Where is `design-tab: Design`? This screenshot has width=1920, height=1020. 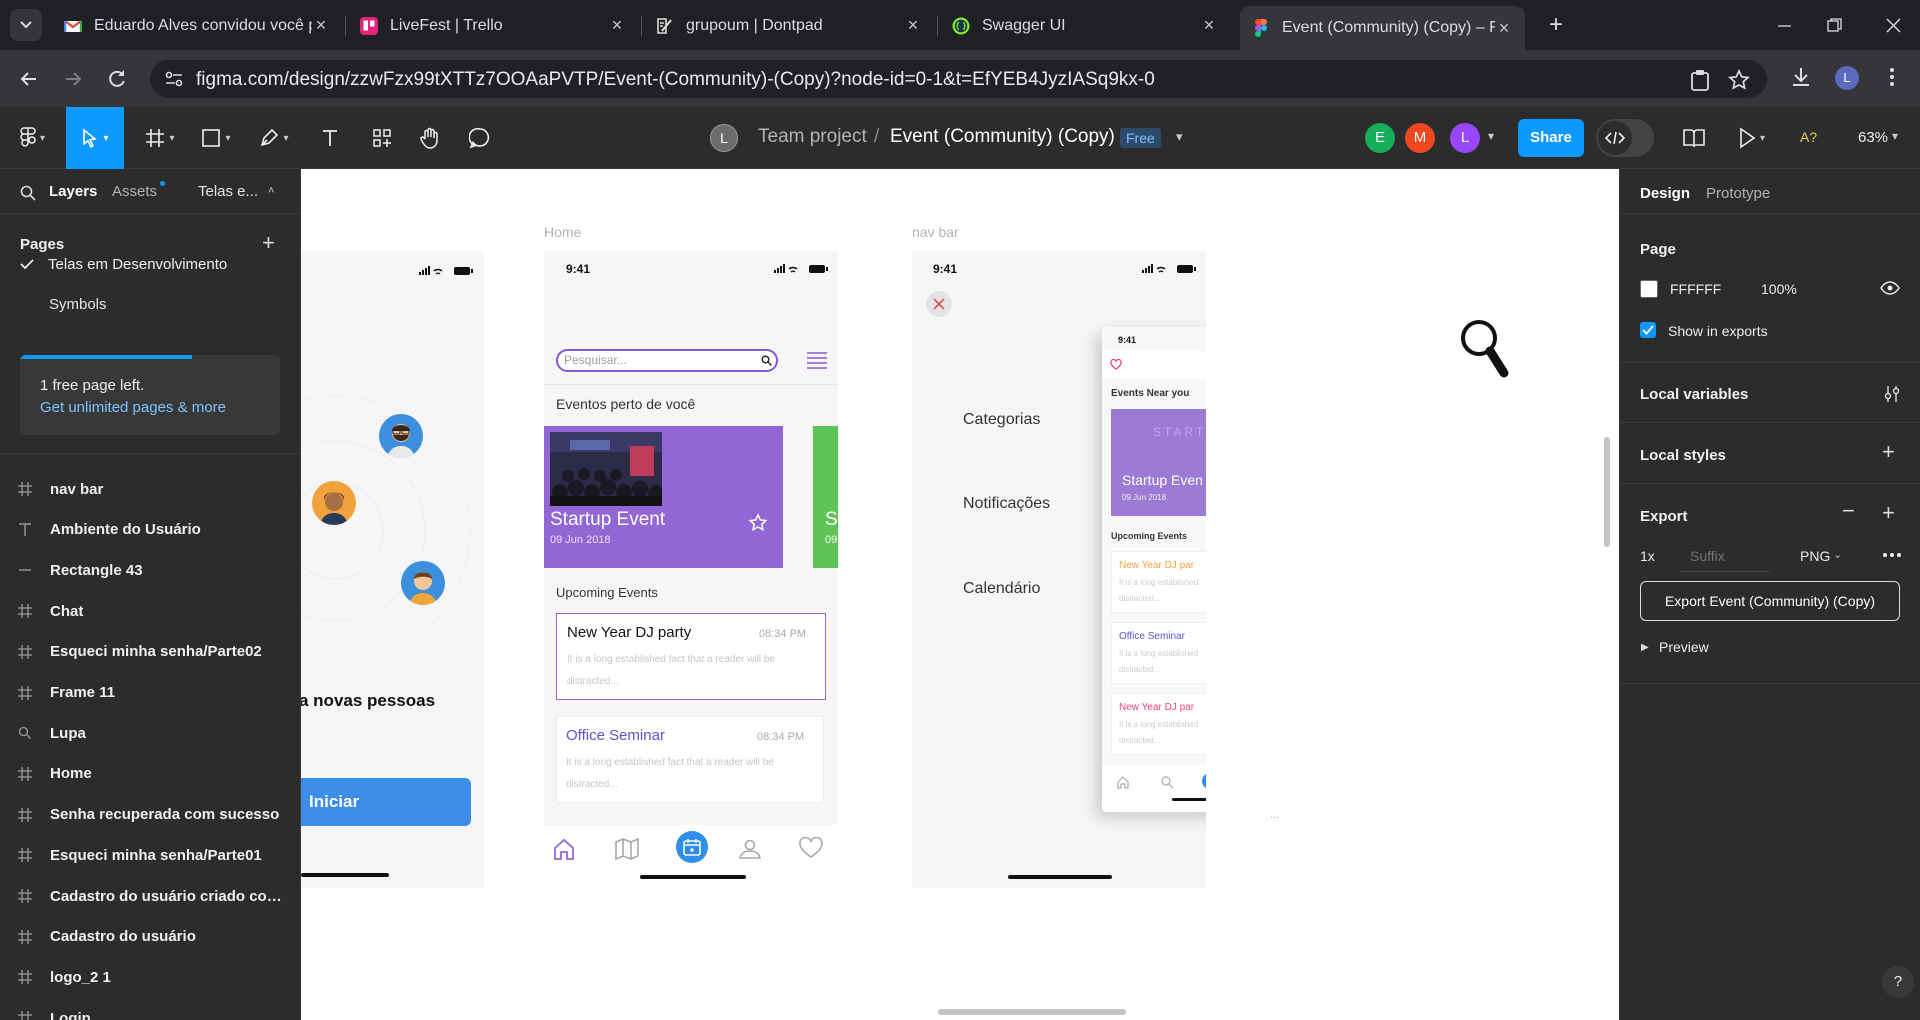 design-tab: Design is located at coordinates (1665, 193).